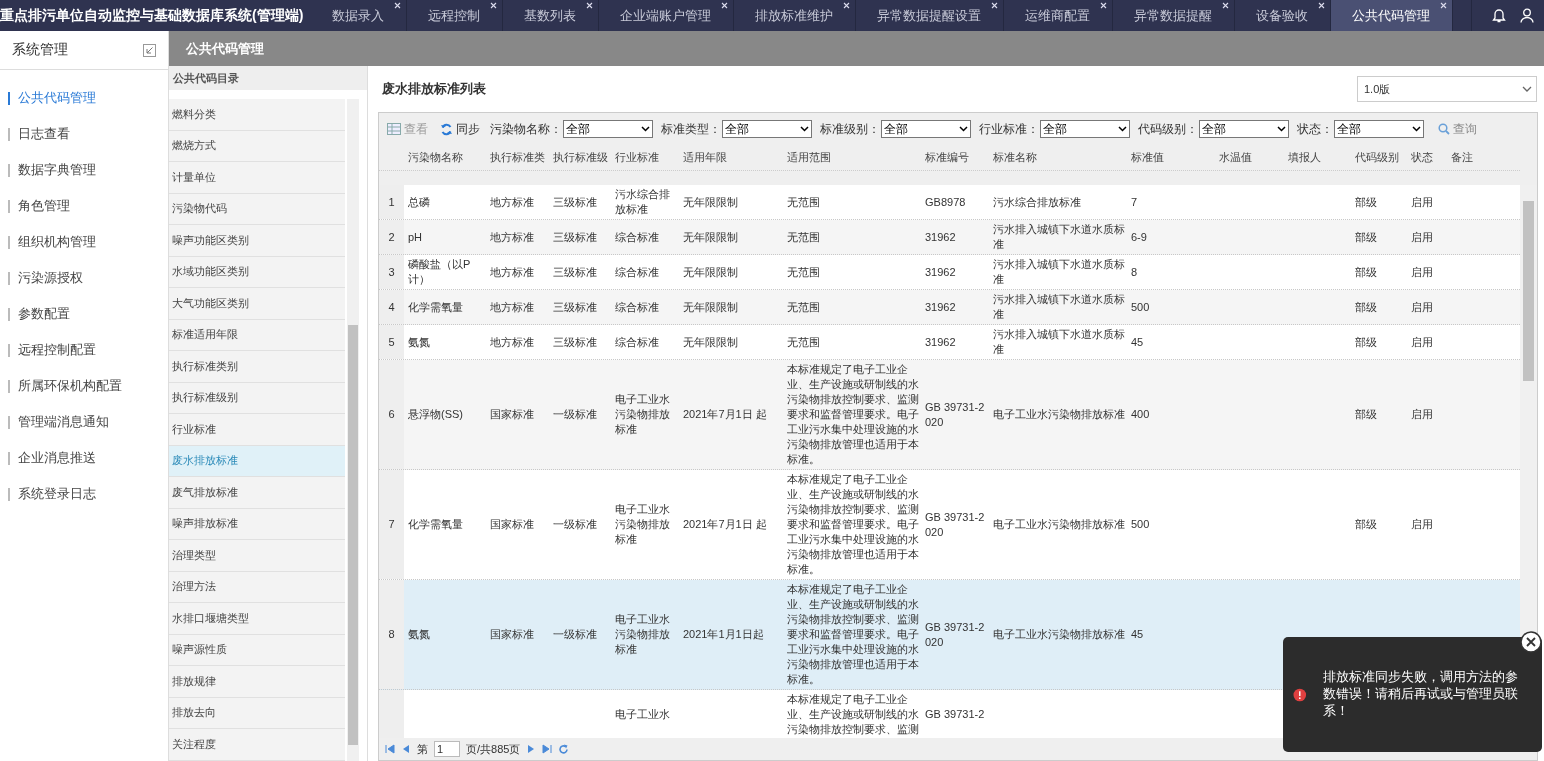 This screenshot has width=1544, height=761. What do you see at coordinates (850, 129) in the screenshot?
I see `filter-label: 标准级别：` at bounding box center [850, 129].